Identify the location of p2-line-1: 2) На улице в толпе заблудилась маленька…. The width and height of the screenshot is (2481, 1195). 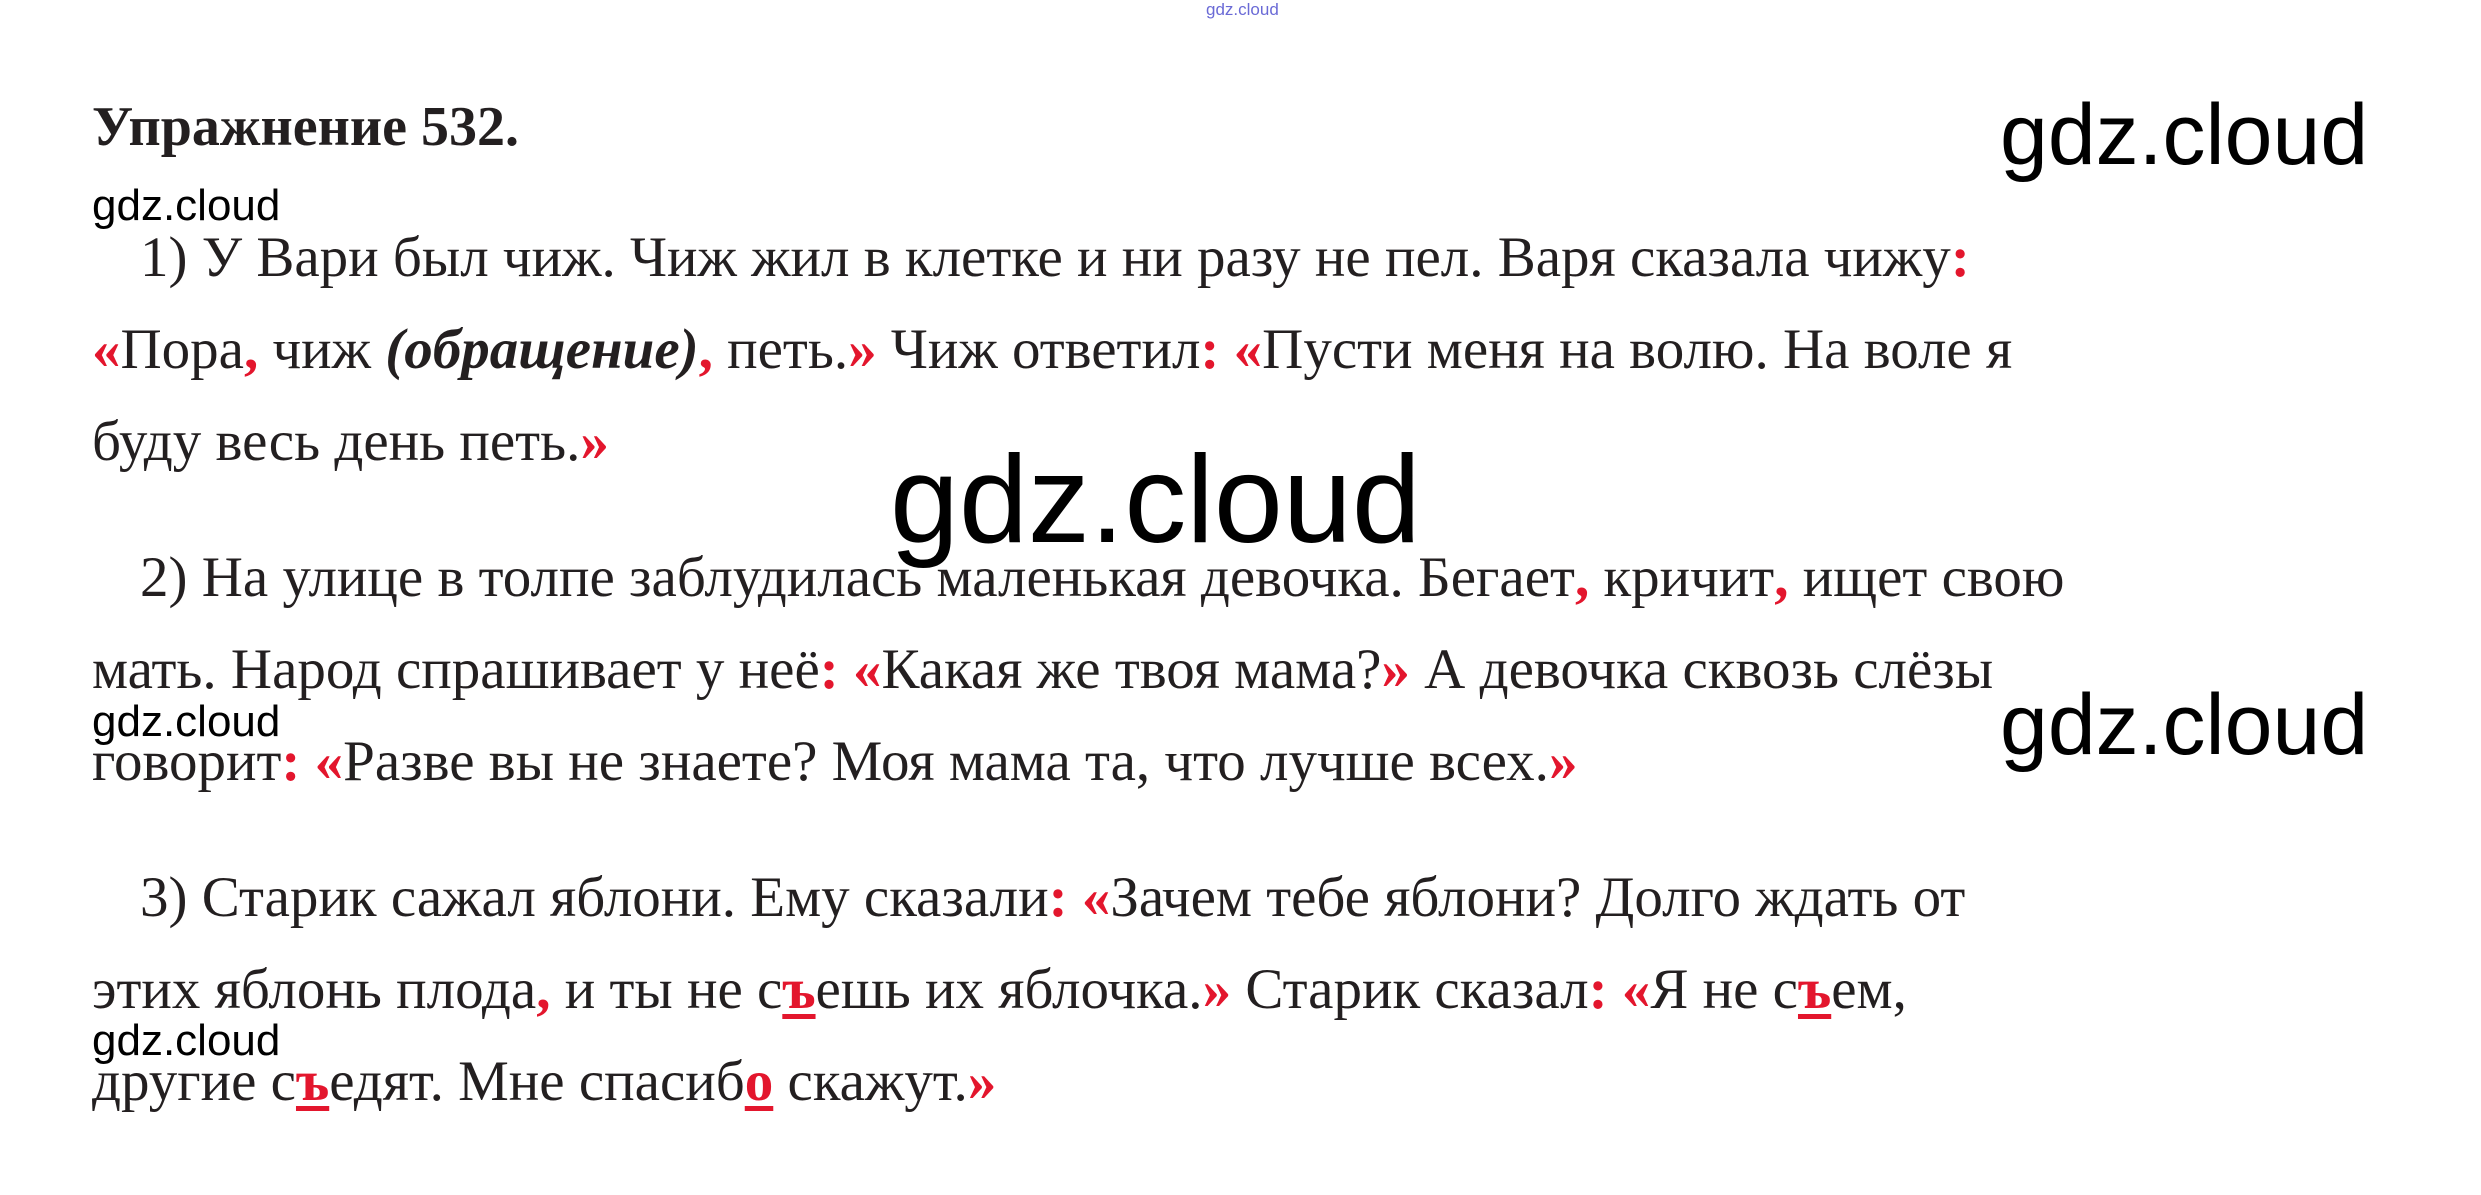
(1102, 577).